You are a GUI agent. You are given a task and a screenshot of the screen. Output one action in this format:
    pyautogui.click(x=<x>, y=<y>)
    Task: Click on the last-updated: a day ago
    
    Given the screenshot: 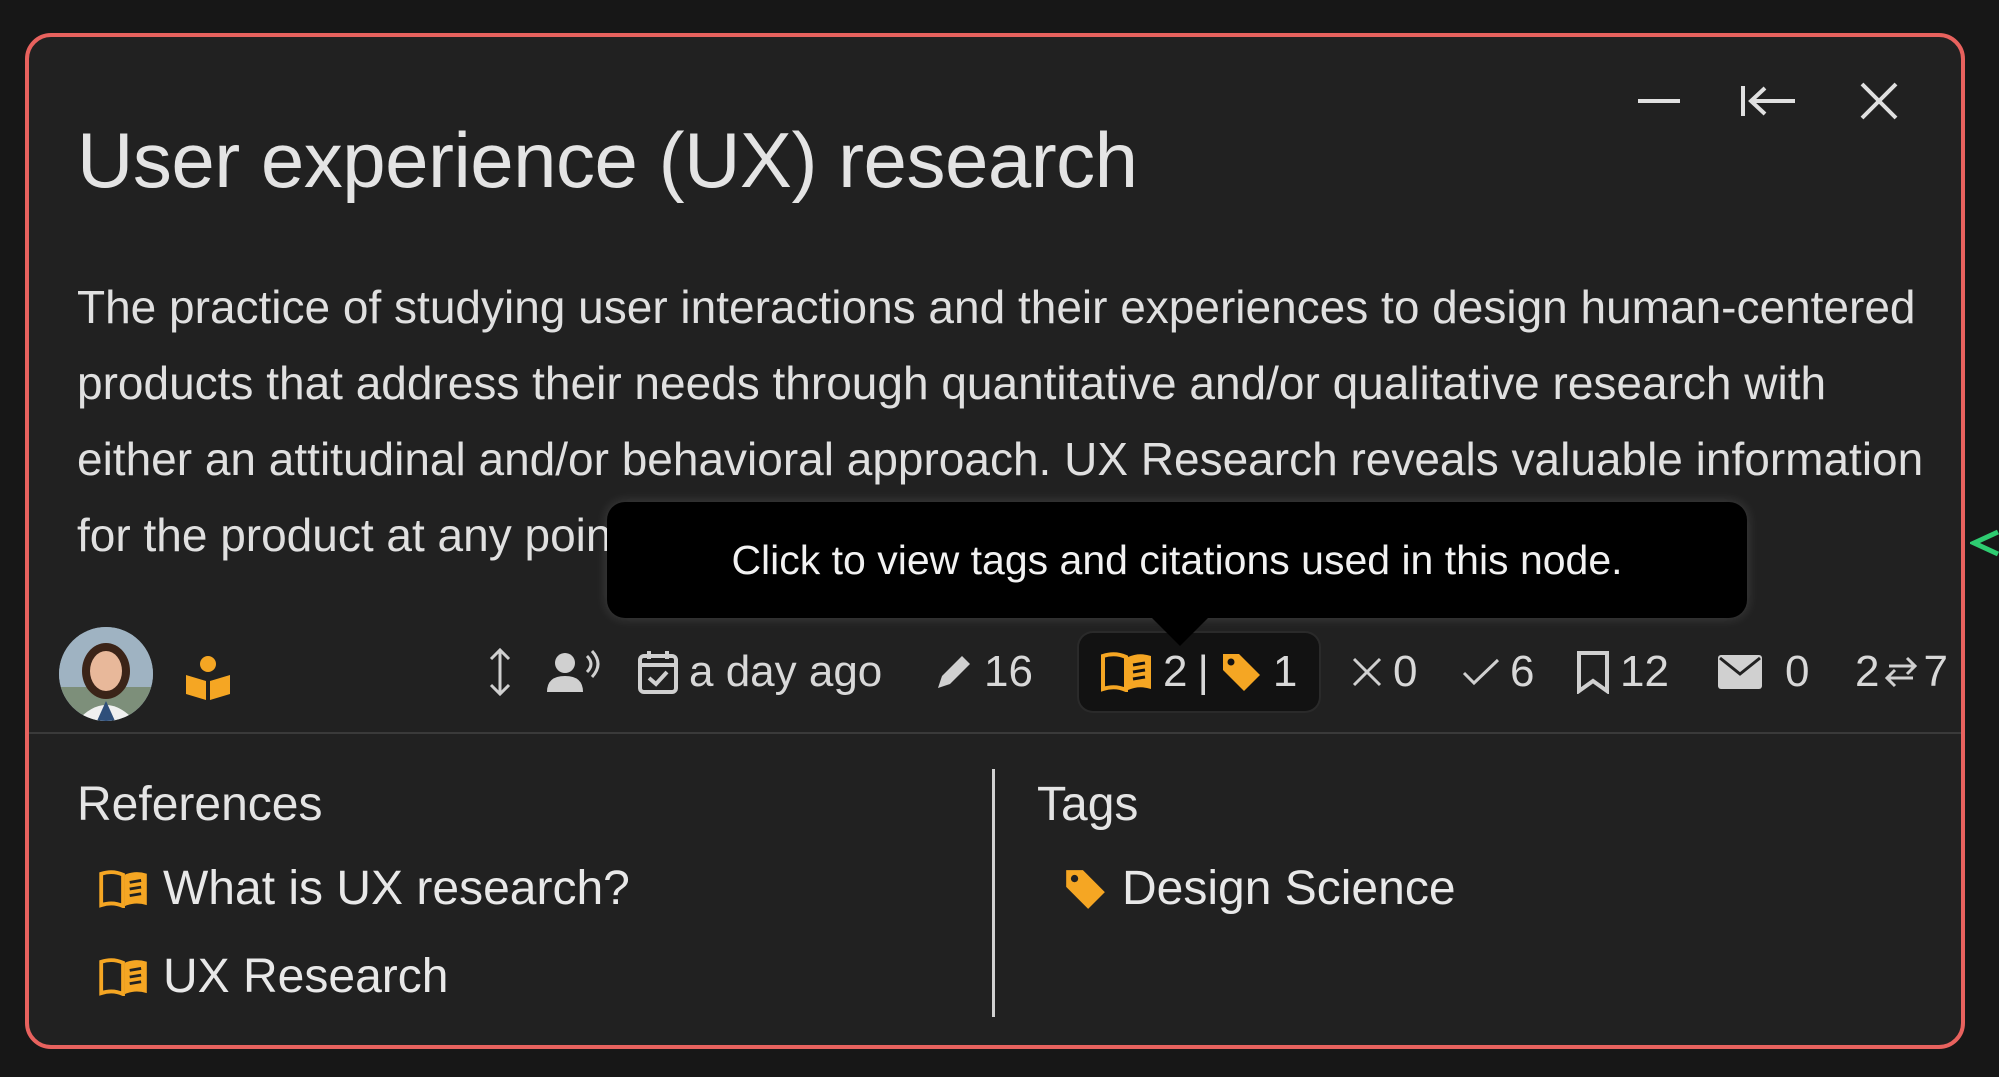 What is the action you would take?
    pyautogui.click(x=759, y=672)
    